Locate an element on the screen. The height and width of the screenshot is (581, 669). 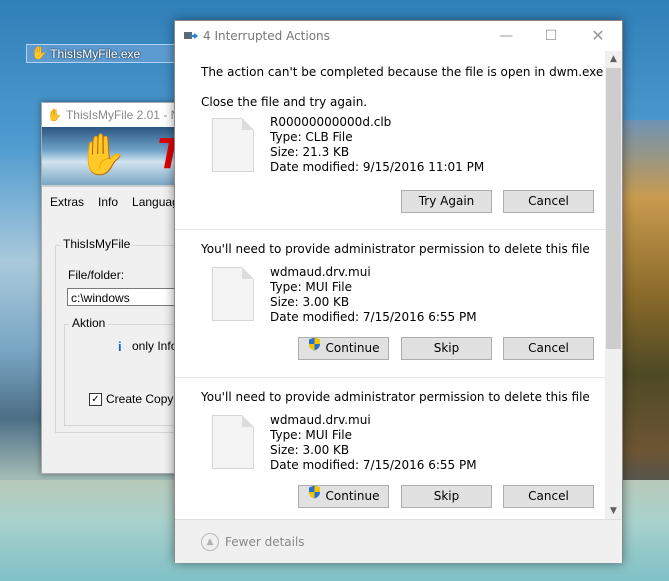
scroll-up-arrow-icon: ▲ is located at coordinates (613, 59).